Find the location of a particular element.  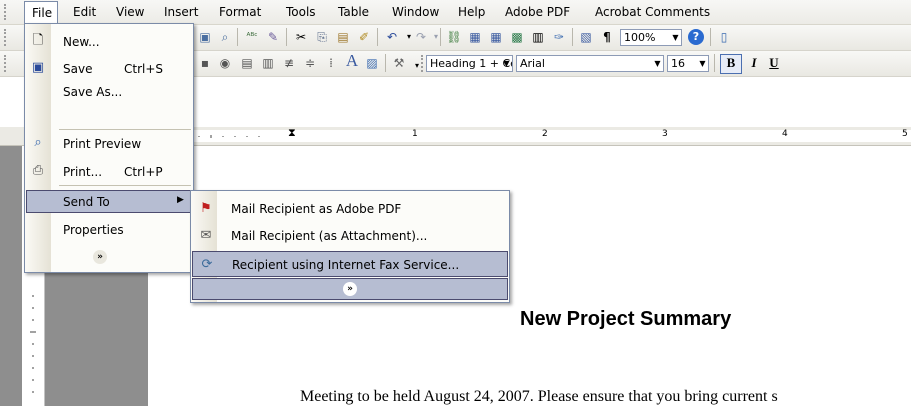

zoom-value: 100% is located at coordinates (640, 37).